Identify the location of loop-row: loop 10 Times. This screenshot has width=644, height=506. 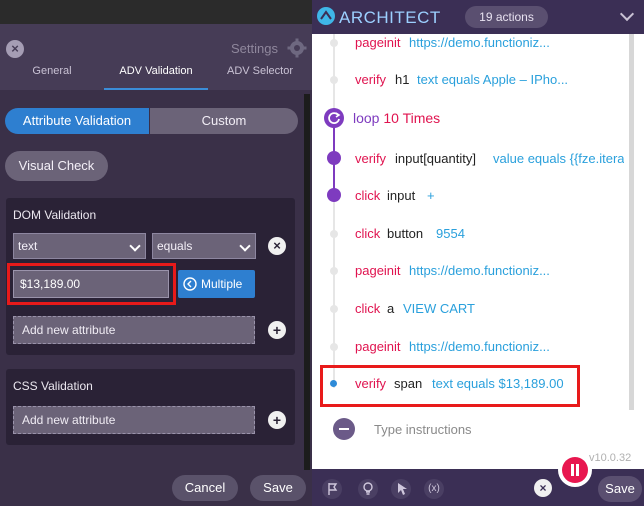
(396, 118).